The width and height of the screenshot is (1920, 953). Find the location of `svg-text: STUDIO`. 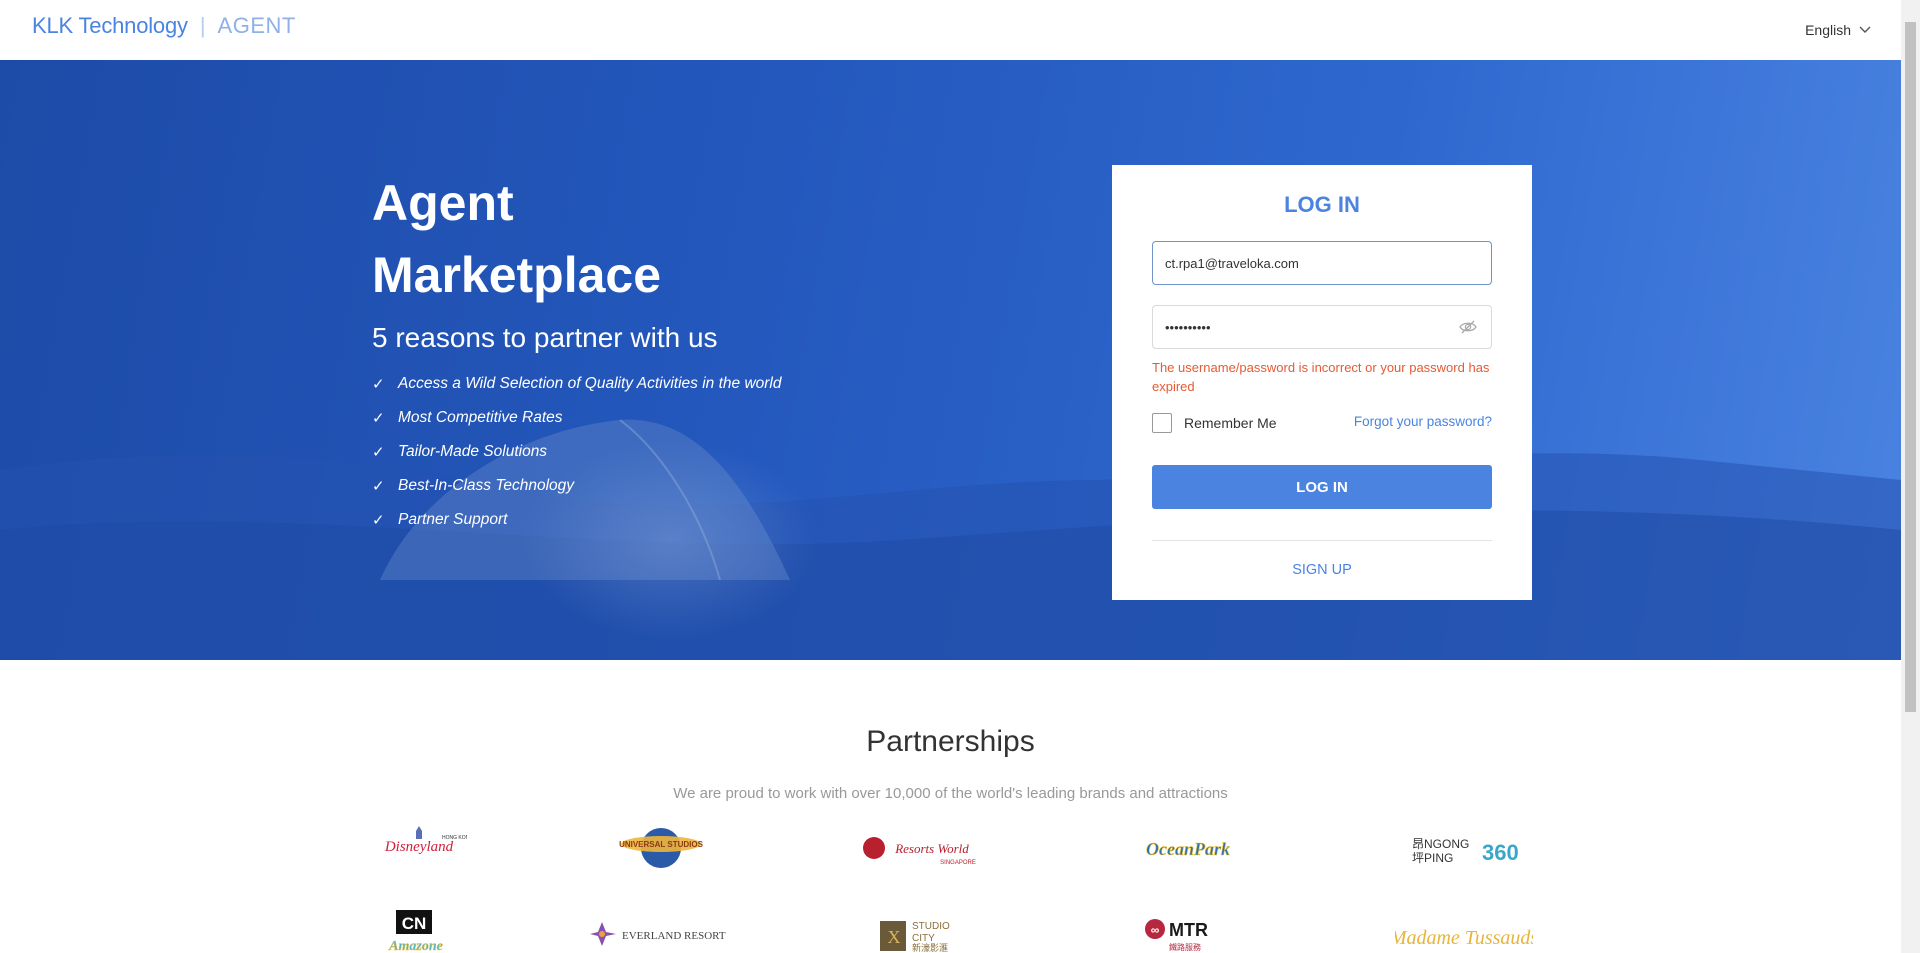

svg-text: STUDIO is located at coordinates (931, 926).